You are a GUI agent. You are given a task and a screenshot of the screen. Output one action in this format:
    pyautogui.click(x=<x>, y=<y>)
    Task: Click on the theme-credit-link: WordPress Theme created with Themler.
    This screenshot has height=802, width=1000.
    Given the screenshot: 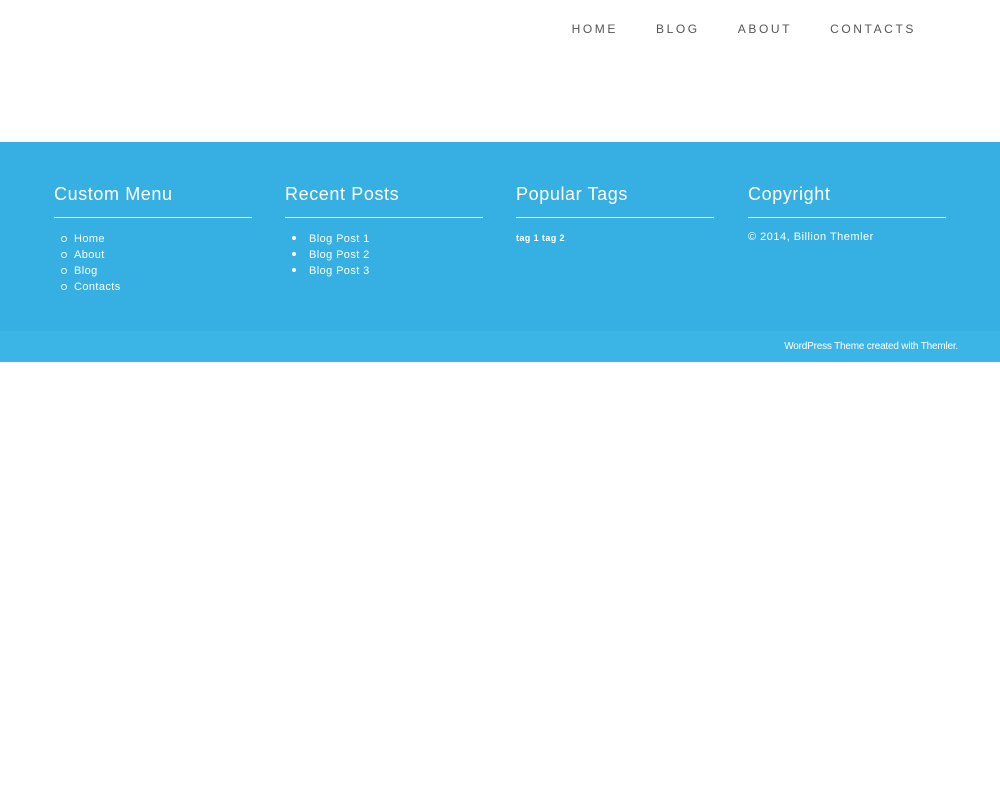 What is the action you would take?
    pyautogui.click(x=871, y=346)
    